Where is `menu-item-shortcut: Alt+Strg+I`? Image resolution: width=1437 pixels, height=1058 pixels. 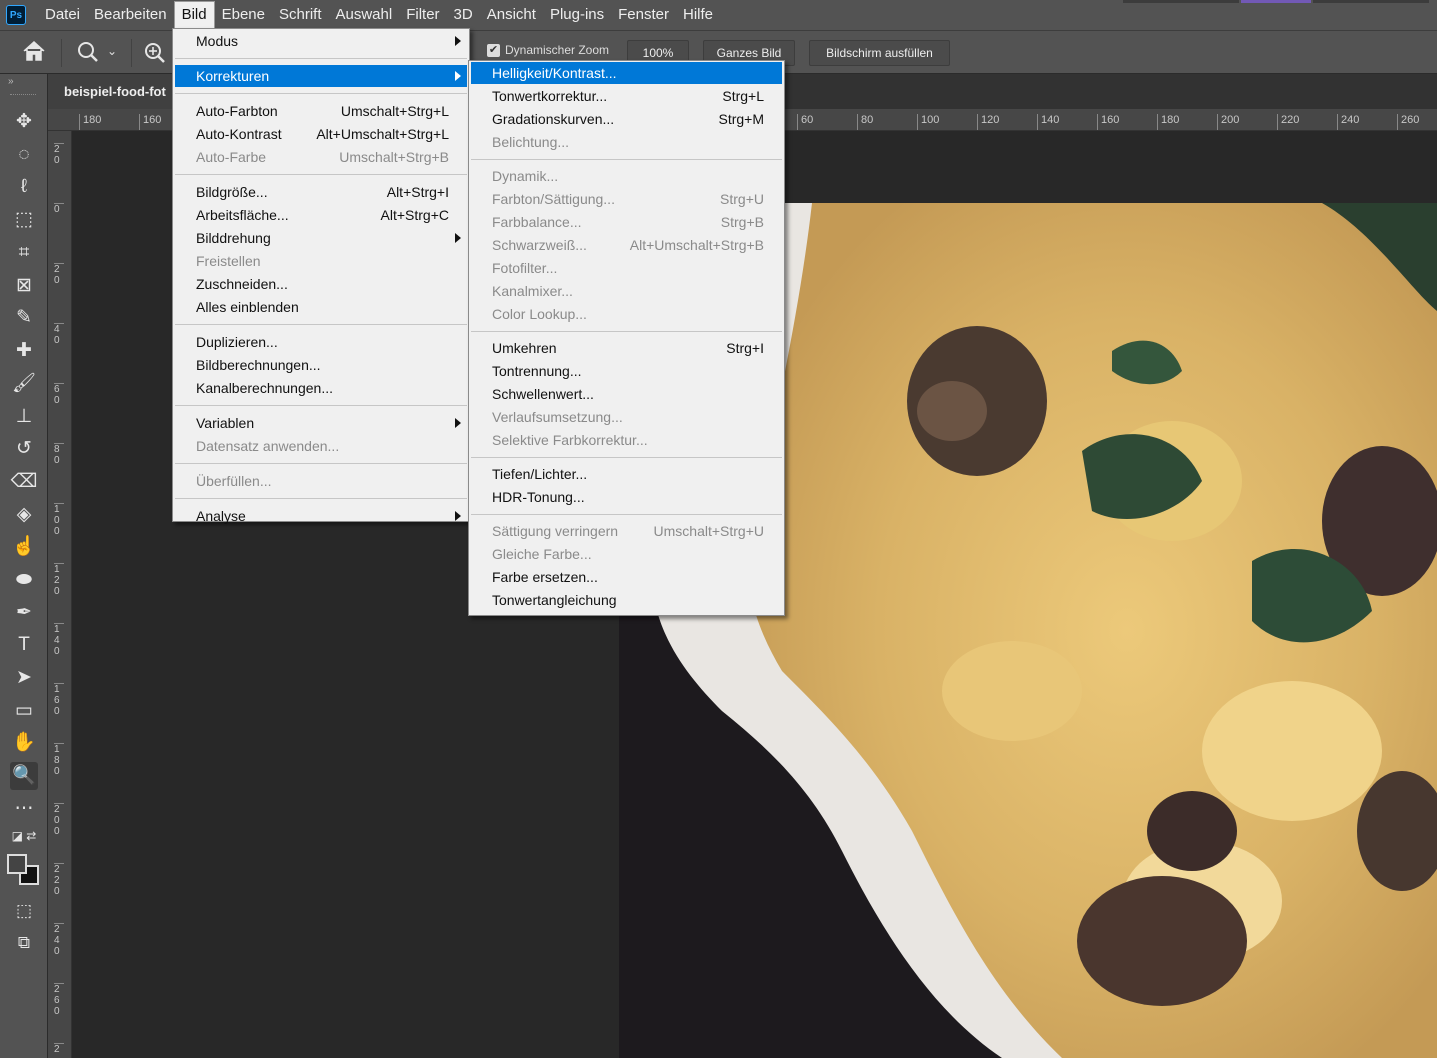 menu-item-shortcut: Alt+Strg+I is located at coordinates (417, 192).